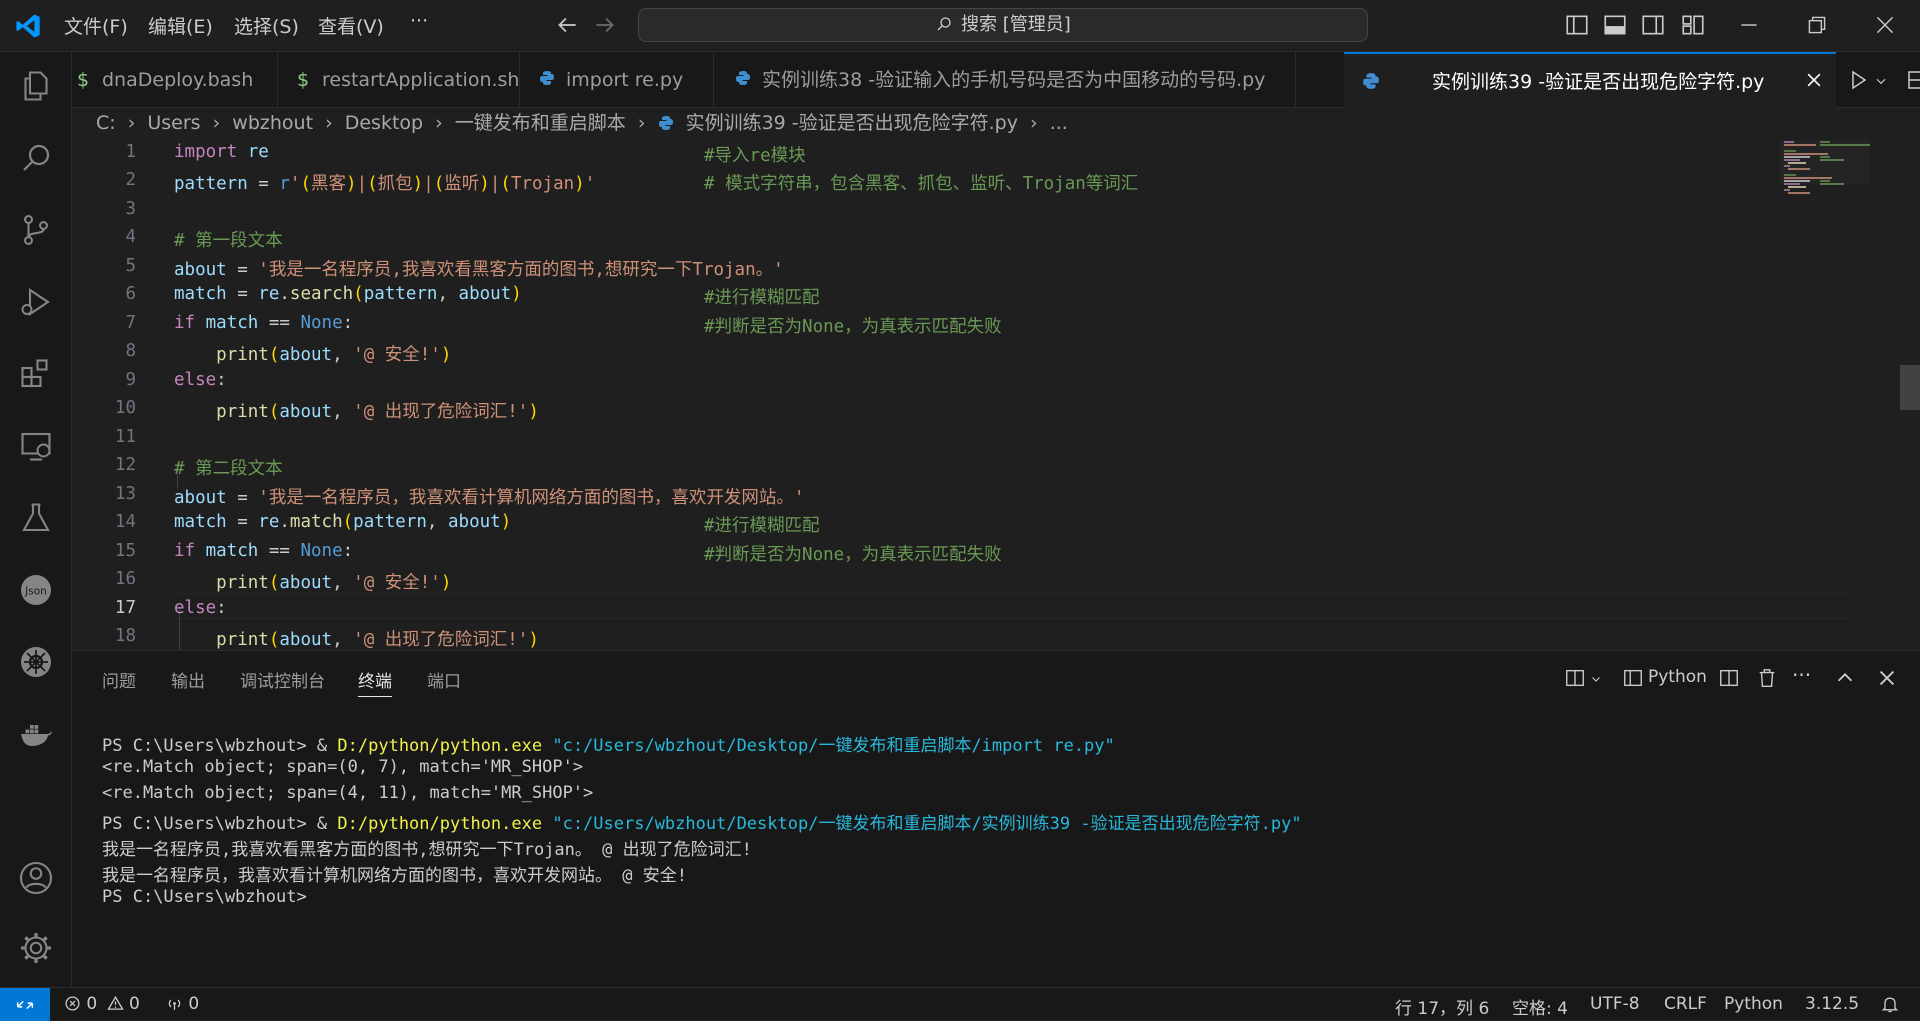  I want to click on code-line: match = re.search(pattern, about), so click(348, 294).